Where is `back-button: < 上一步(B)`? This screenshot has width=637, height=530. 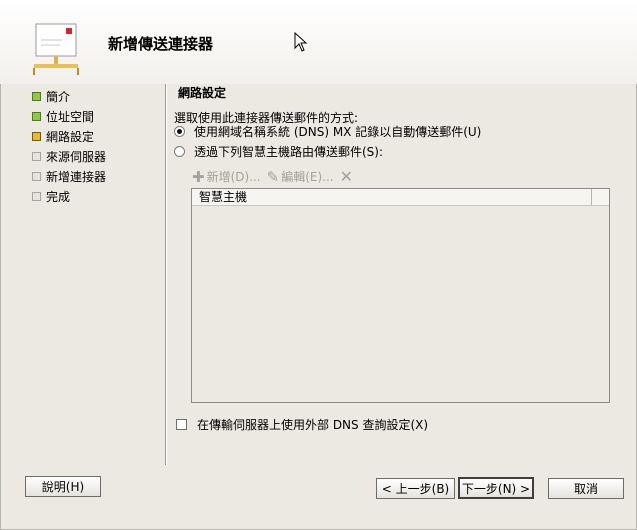 back-button: < 上一步(B) is located at coordinates (415, 488).